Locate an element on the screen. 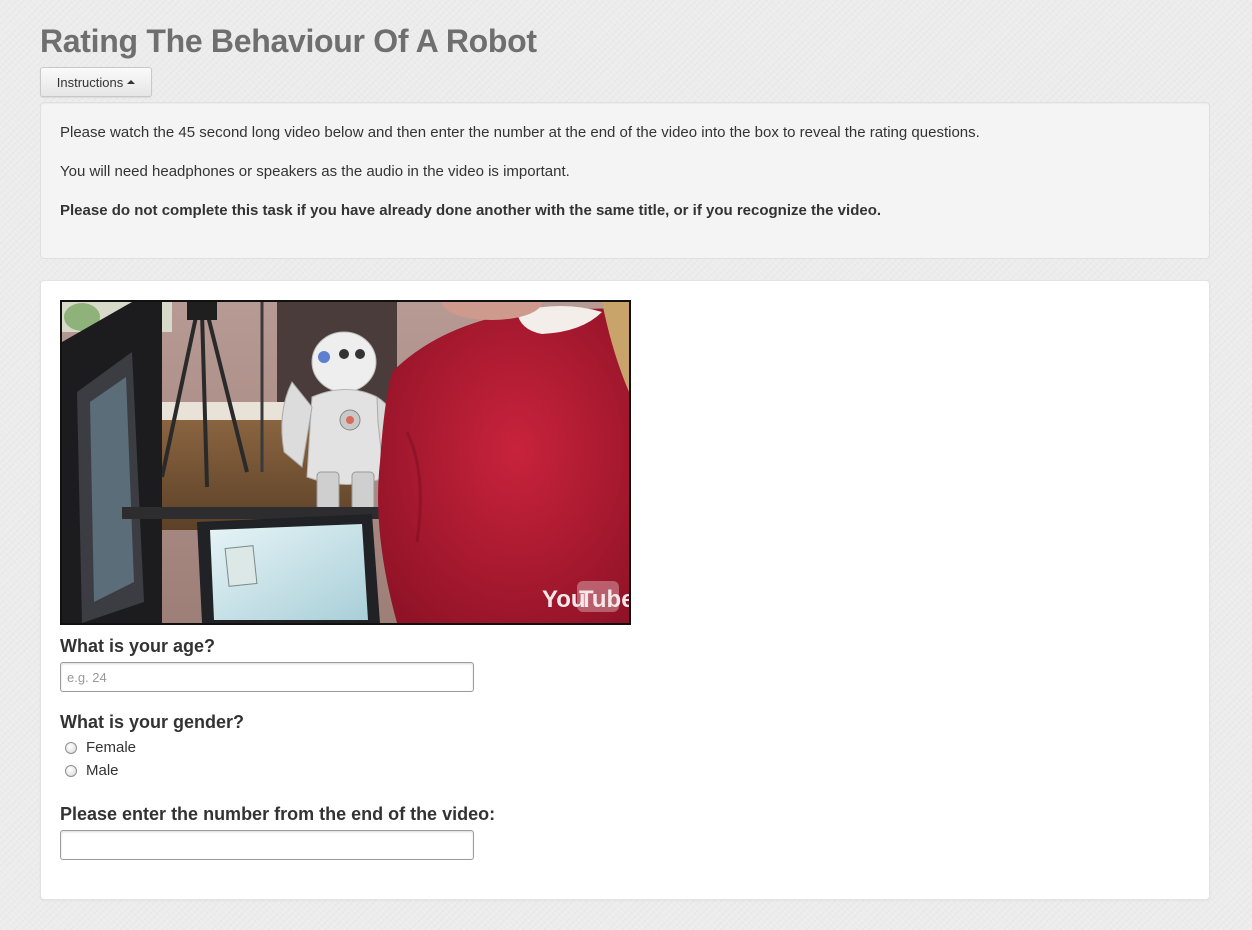 Image resolution: width=1252 pixels, height=930 pixels. instructions-toggle-label: Instructions is located at coordinates (90, 82).